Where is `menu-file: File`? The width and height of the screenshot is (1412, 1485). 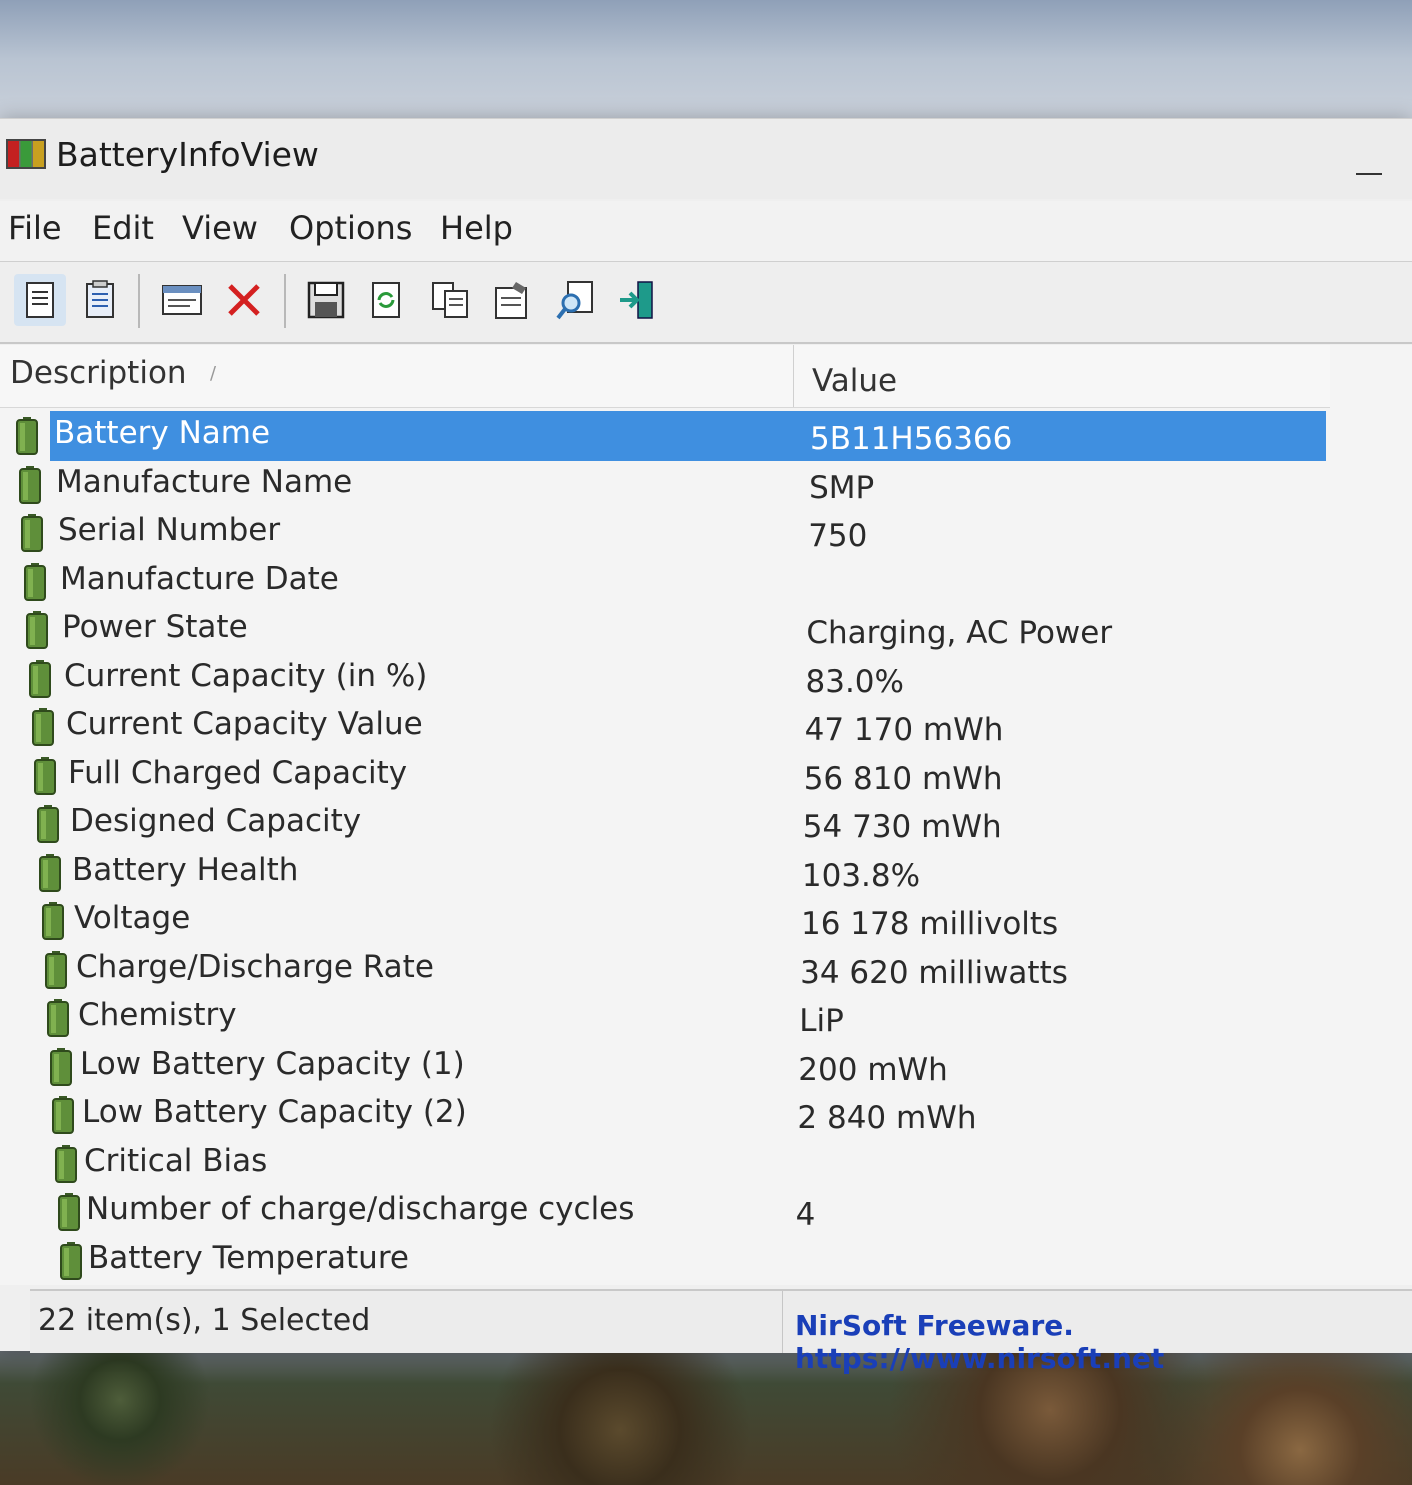
menu-file: File is located at coordinates (35, 228).